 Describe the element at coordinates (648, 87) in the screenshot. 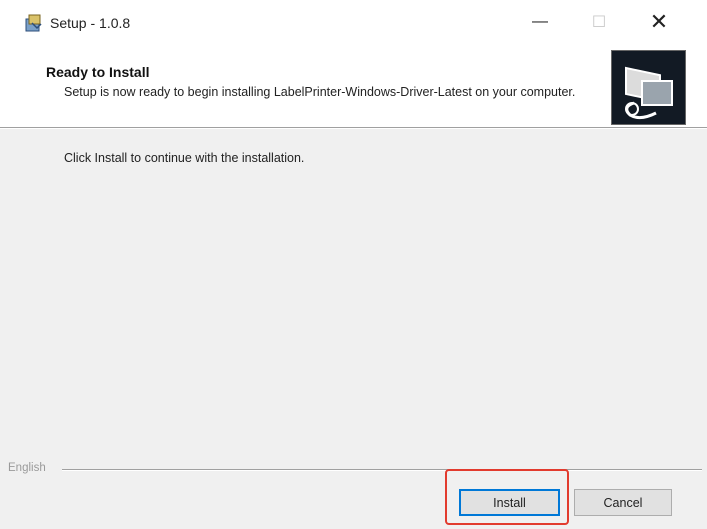

I see `installer-computer-icon` at that location.